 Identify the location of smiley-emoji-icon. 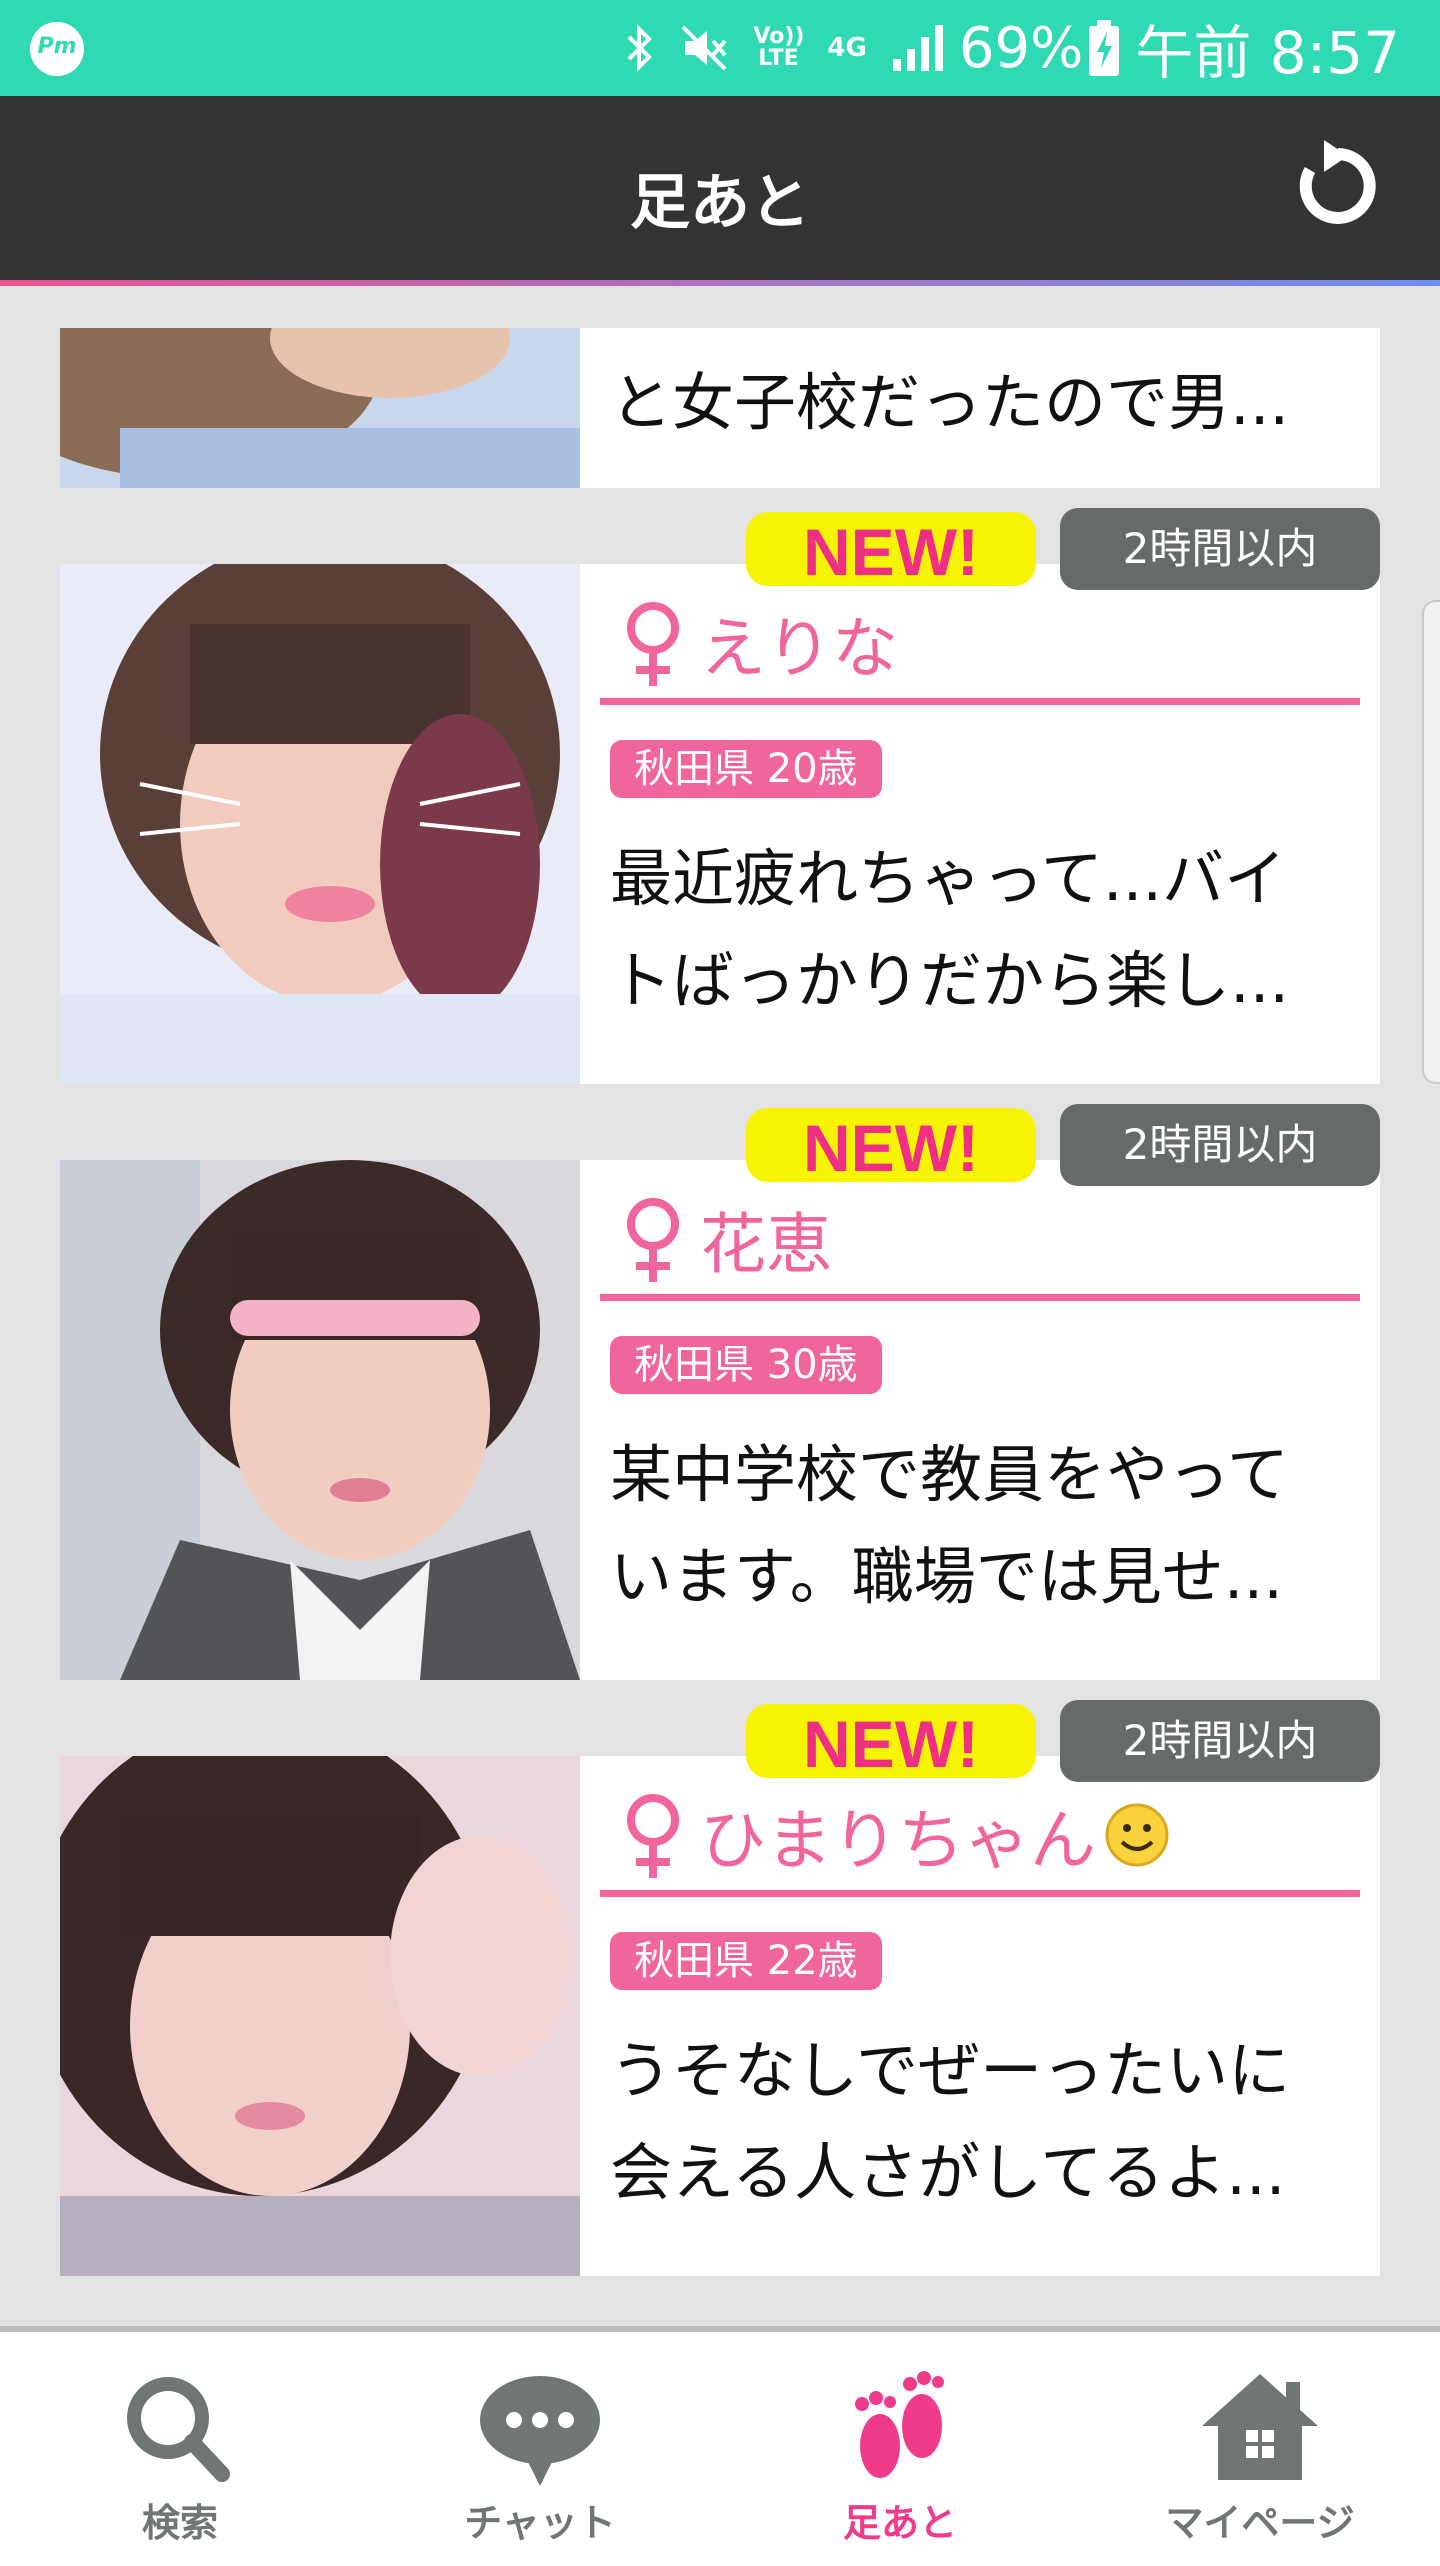
(1137, 1835).